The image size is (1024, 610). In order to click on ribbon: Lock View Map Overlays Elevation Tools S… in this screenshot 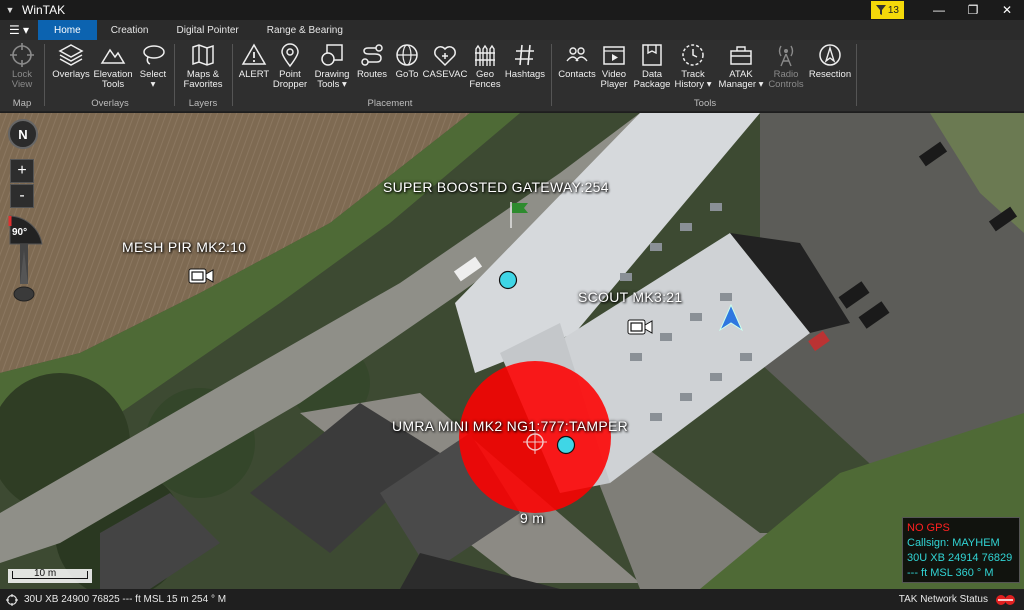, I will do `click(512, 76)`.